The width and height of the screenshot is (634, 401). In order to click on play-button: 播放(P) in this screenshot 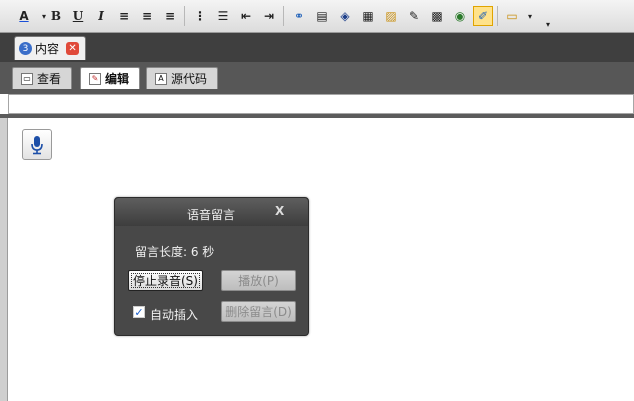, I will do `click(258, 280)`.